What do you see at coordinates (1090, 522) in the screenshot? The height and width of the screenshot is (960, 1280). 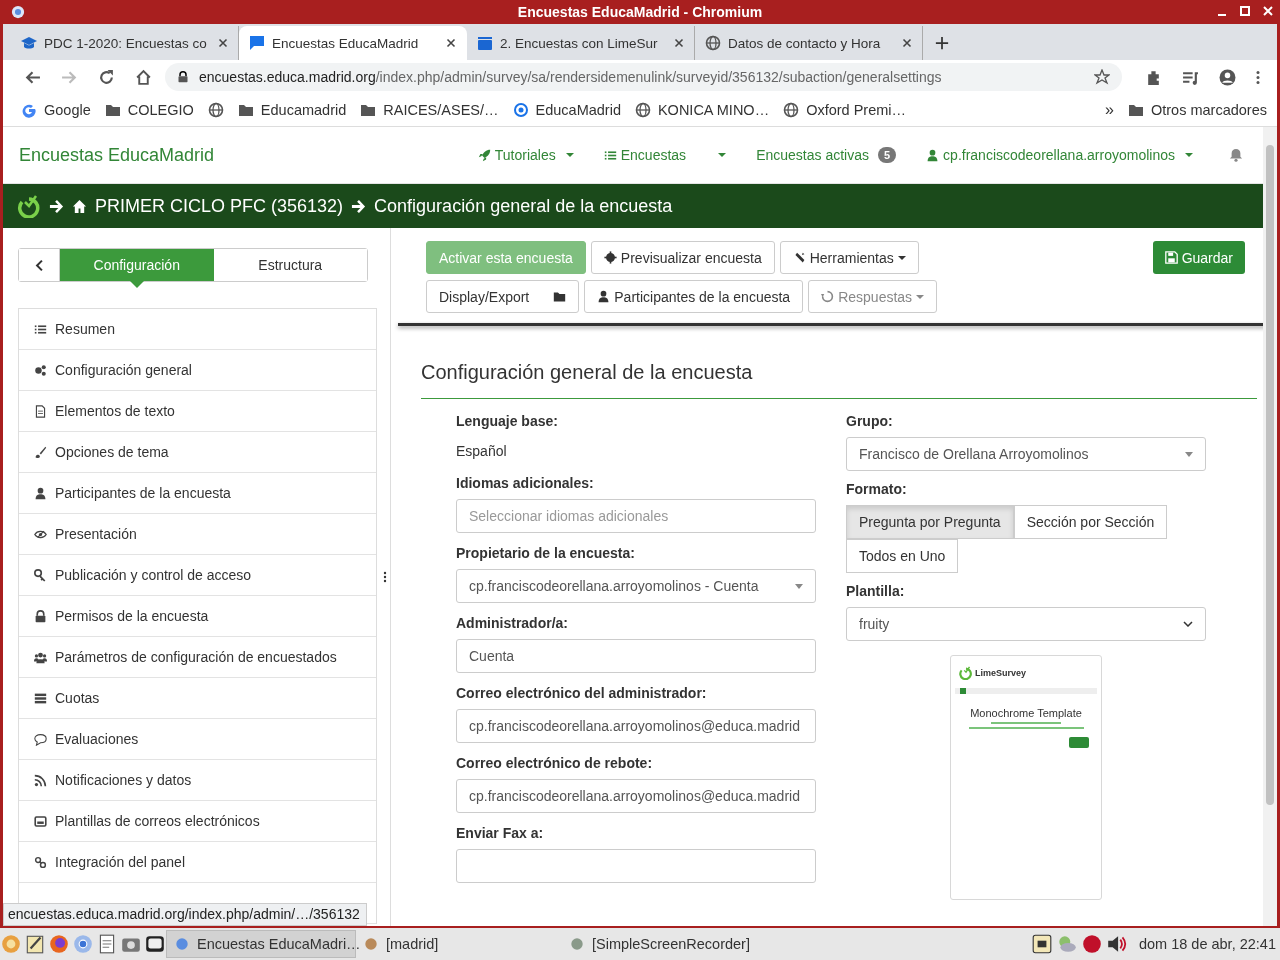 I see `format-option: Sección por Sección` at bounding box center [1090, 522].